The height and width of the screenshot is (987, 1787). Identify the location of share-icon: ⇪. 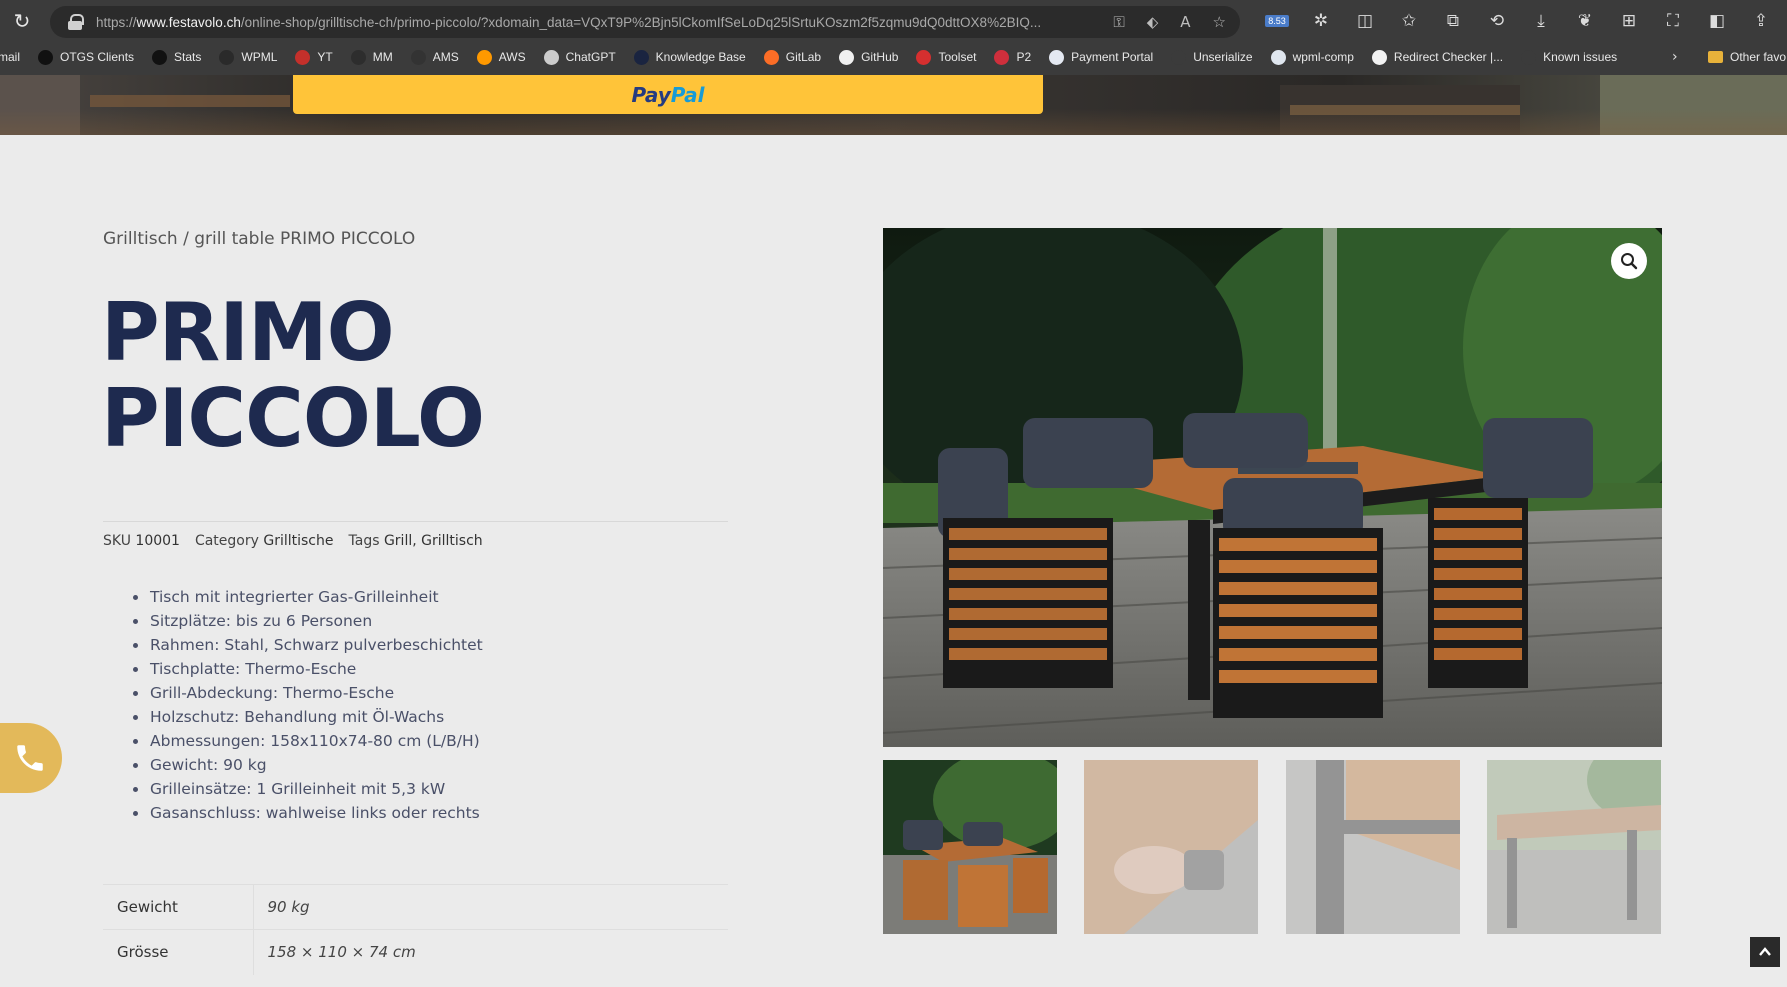
(1761, 21).